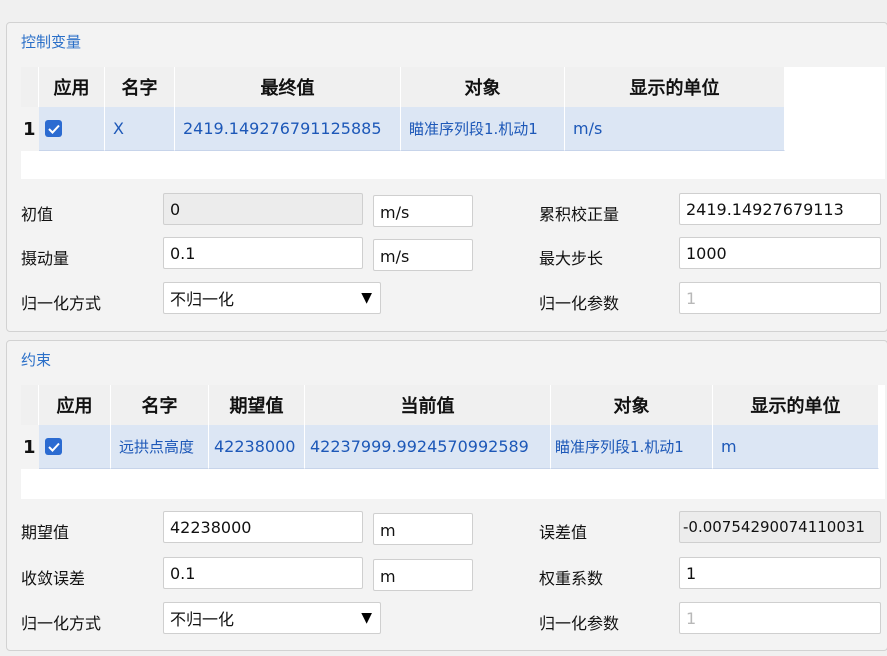 This screenshot has width=887, height=656. What do you see at coordinates (780, 527) in the screenshot?
I see `error-value-field: -0.00754290074110031` at bounding box center [780, 527].